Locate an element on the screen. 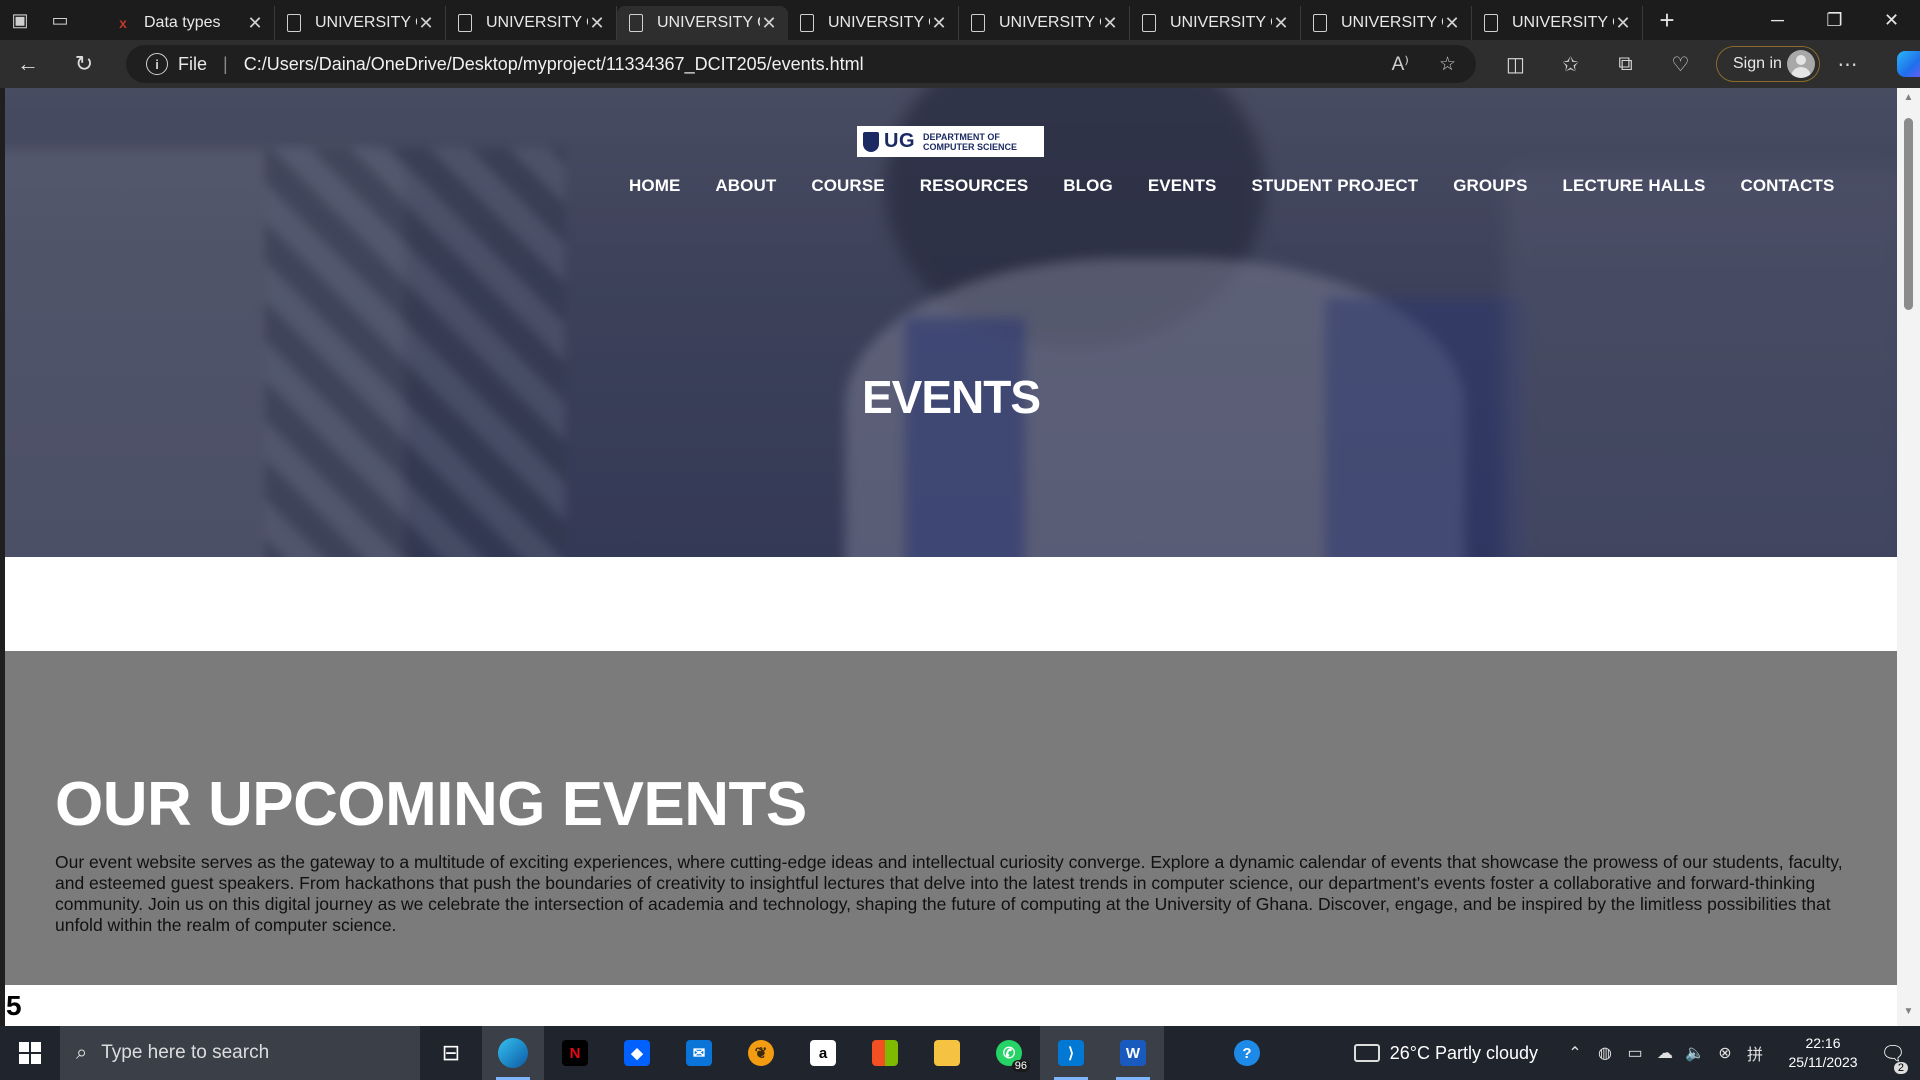 This screenshot has height=1080, width=1920. more-options-icon: ⋯ is located at coordinates (1847, 64).